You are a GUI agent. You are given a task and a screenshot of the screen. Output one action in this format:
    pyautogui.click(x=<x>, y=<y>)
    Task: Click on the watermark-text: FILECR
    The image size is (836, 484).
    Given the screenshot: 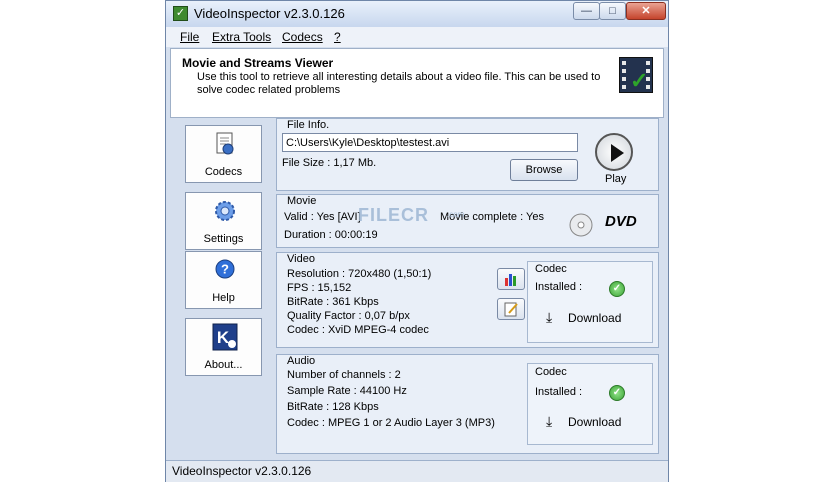 What is the action you would take?
    pyautogui.click(x=393, y=215)
    